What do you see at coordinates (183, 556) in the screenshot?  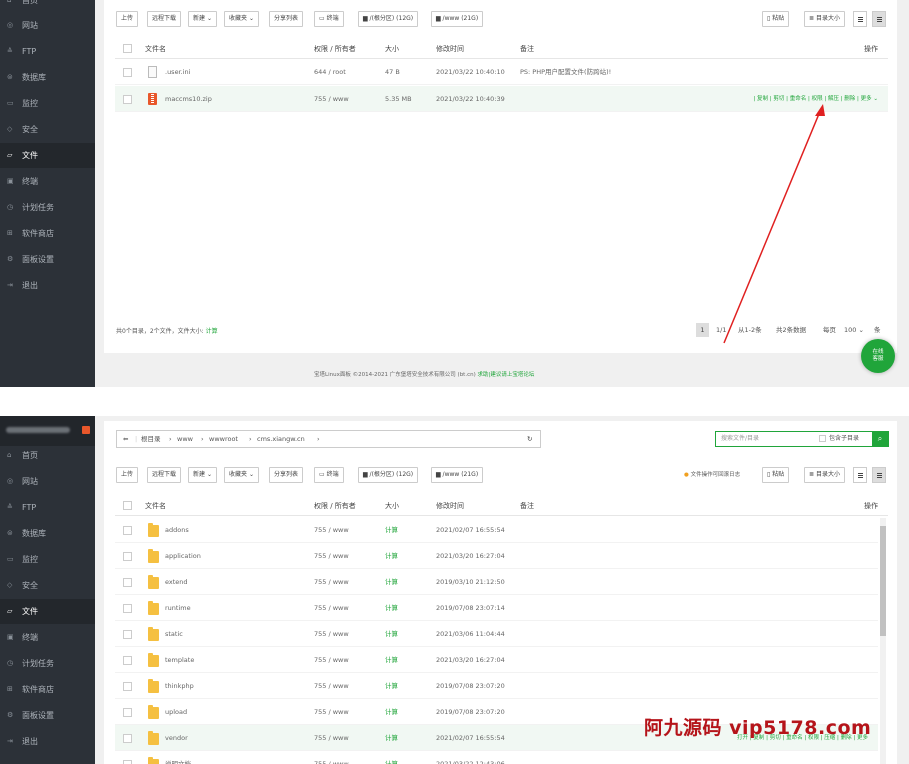 I see `folder-name: application` at bounding box center [183, 556].